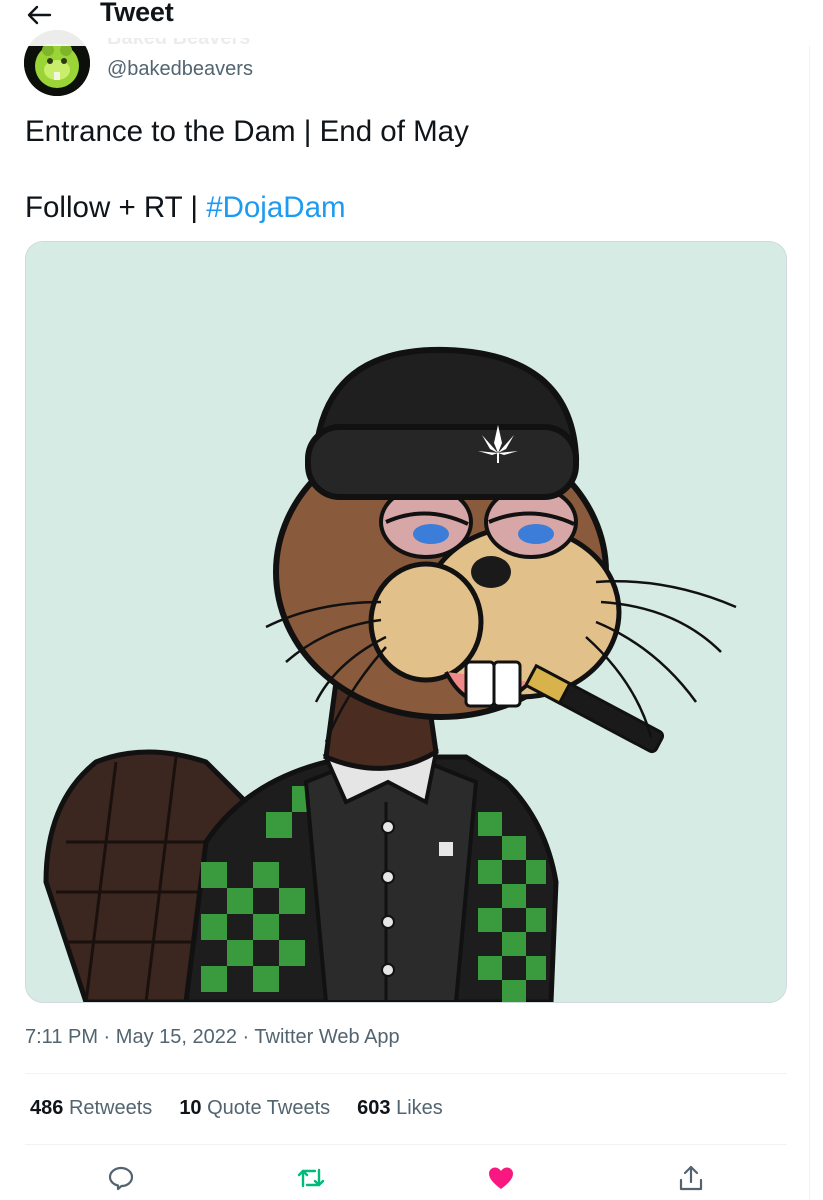 The image size is (823, 1200). Describe the element at coordinates (419, 1108) in the screenshot. I see `likes-label: Likes` at that location.